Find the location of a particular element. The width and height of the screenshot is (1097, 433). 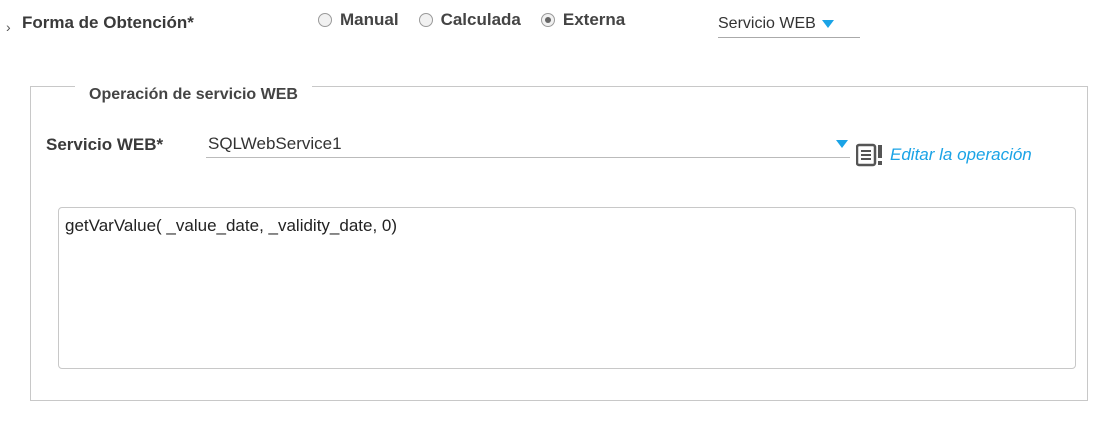

edit-operation-link: Editar la operación is located at coordinates (961, 155).